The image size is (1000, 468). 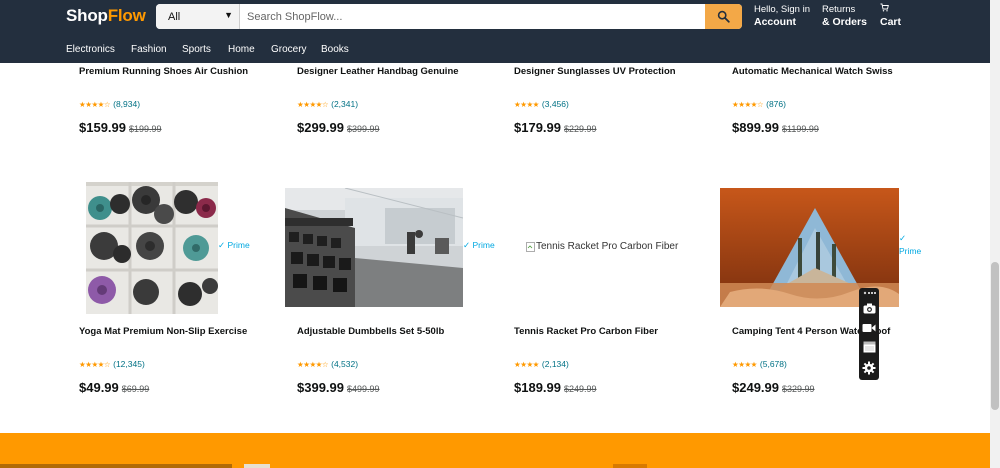 What do you see at coordinates (537, 127) in the screenshot?
I see `current-price: $179.99` at bounding box center [537, 127].